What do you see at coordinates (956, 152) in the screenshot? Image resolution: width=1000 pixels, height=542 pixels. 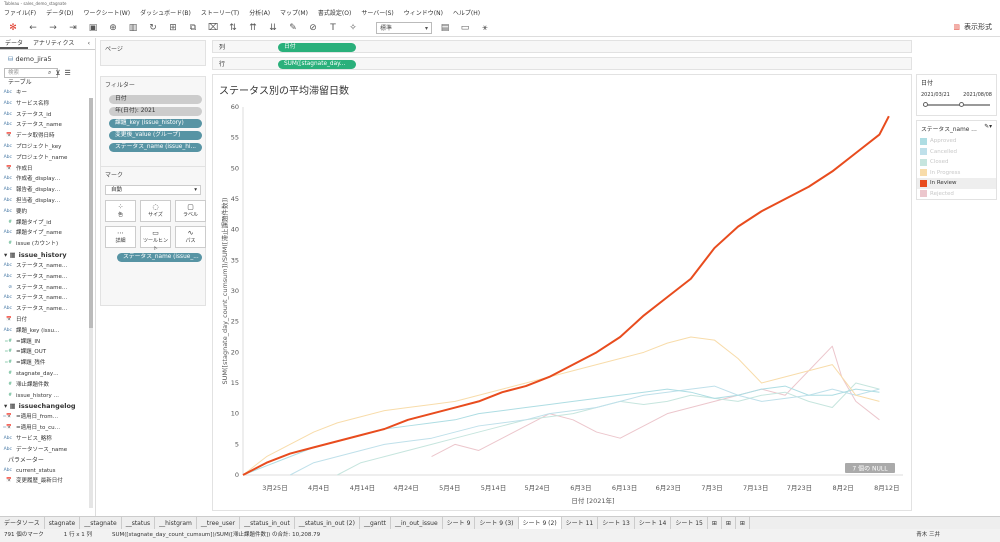 I see `legend-item: Cancelled` at bounding box center [956, 152].